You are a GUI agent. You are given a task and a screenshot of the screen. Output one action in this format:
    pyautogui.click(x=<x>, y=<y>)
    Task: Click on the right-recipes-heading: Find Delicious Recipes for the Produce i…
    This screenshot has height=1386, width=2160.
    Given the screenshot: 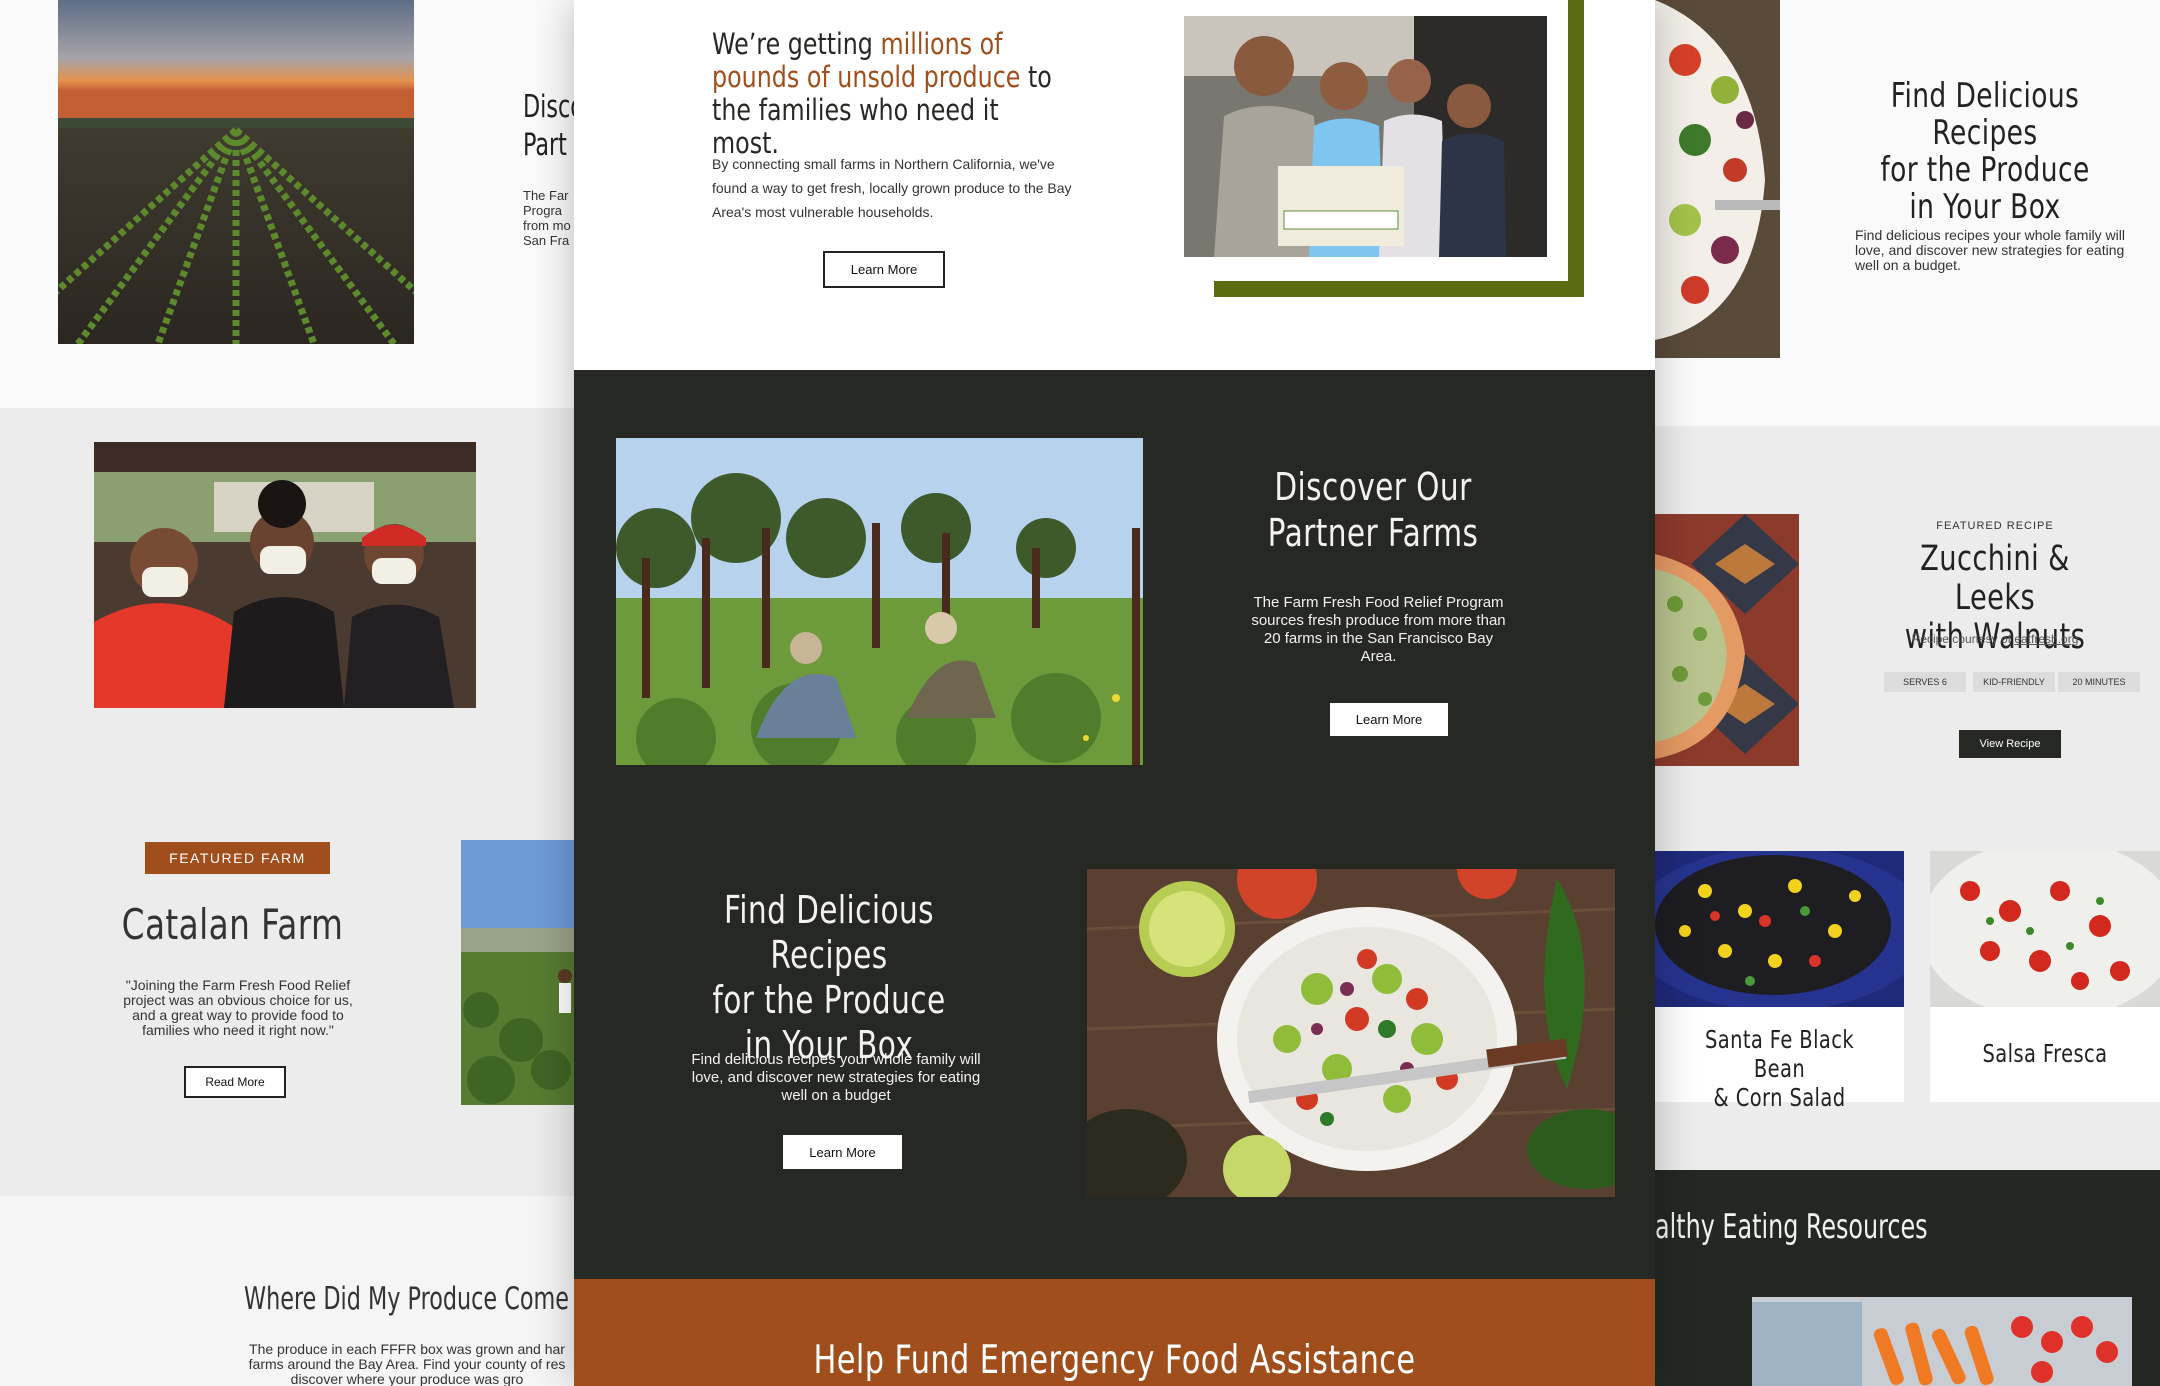 What is the action you would take?
    pyautogui.click(x=1985, y=151)
    